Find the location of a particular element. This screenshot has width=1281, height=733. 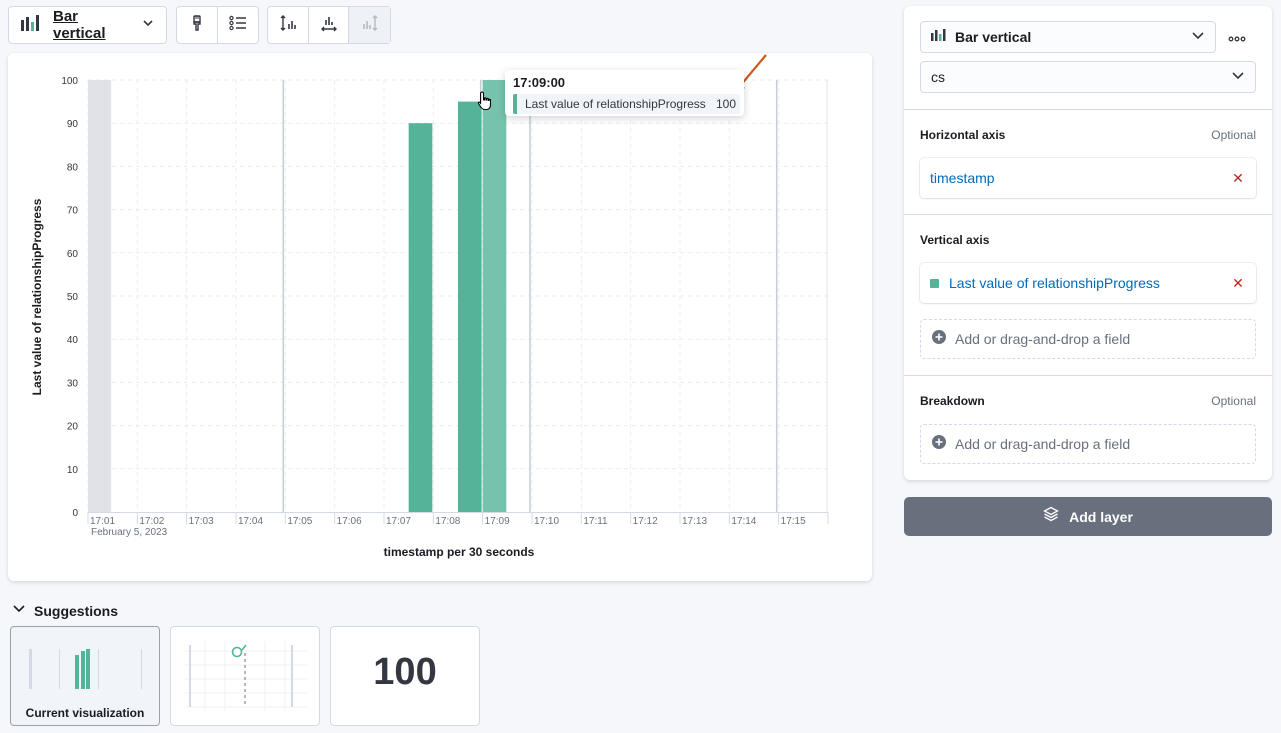

bottom-axis-button is located at coordinates (329, 25).